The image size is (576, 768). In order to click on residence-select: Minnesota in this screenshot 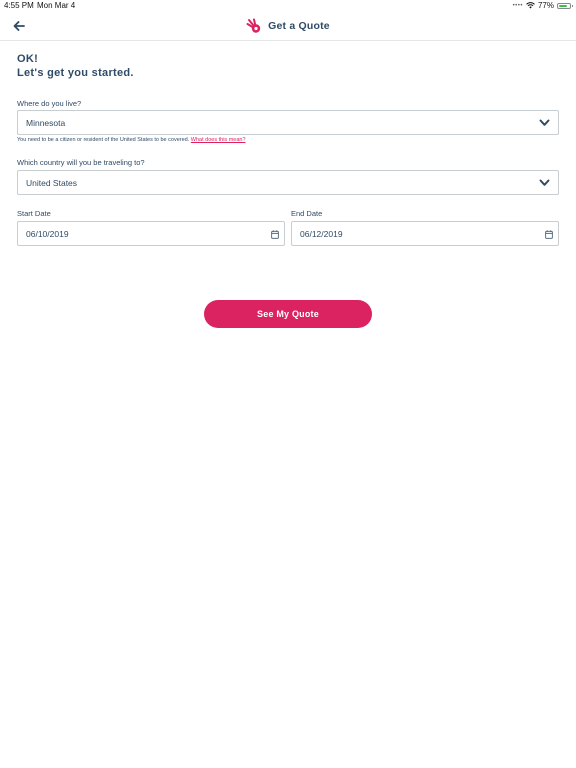, I will do `click(288, 122)`.